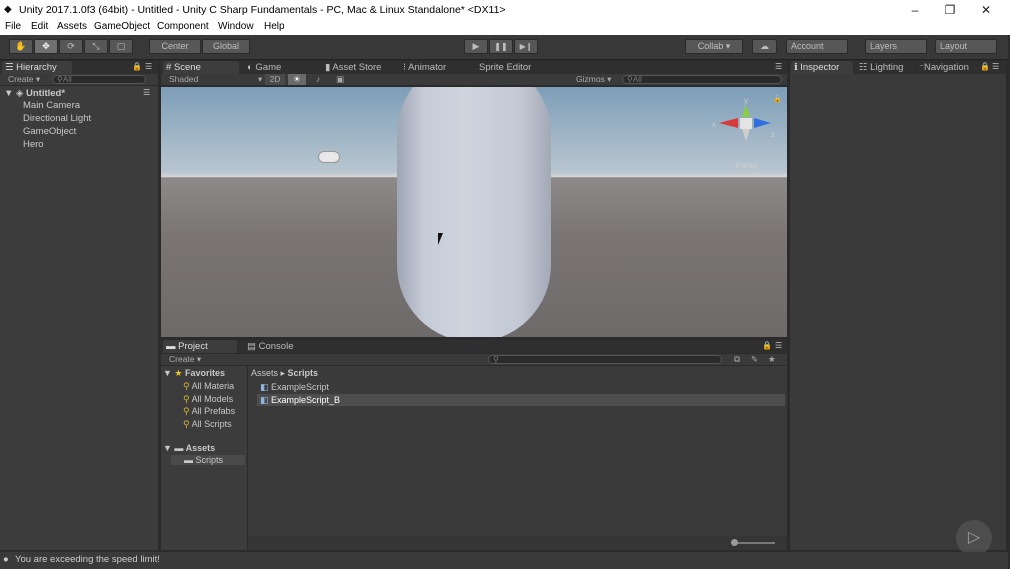  I want to click on favorites-node: ▼ ★ Favorites, so click(194, 373).